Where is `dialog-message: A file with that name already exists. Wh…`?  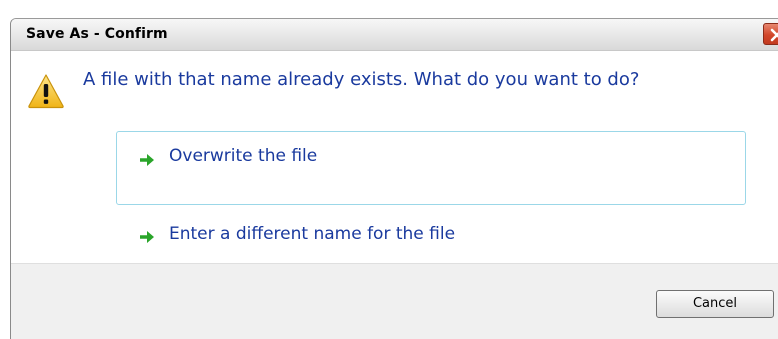 dialog-message: A file with that name already exists. Wh… is located at coordinates (361, 79).